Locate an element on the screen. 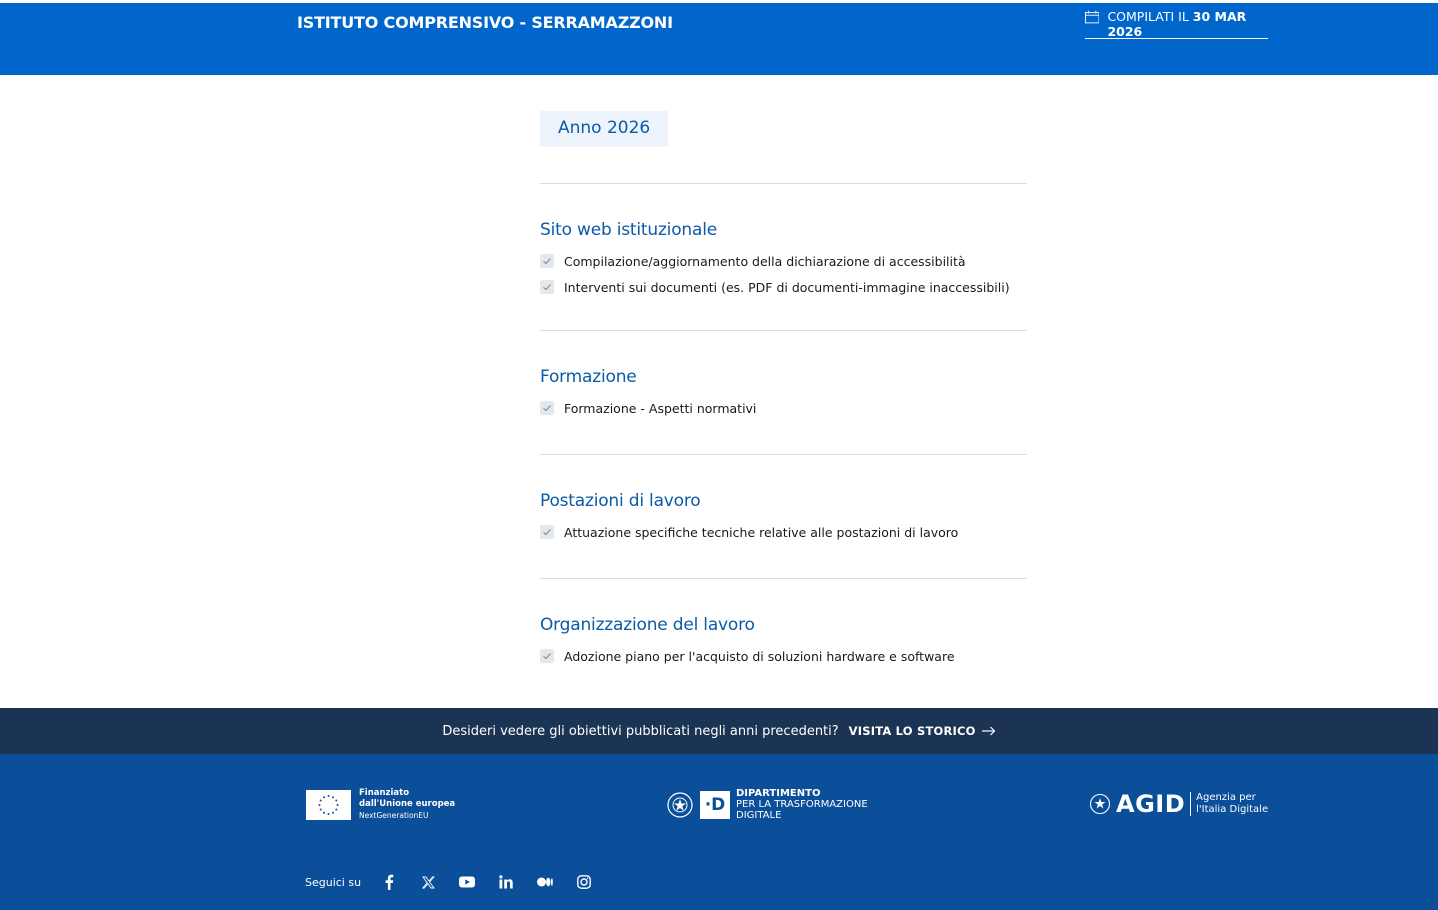 This screenshot has height=910, width=1438. list-item: Formazione - Aspetti normativi is located at coordinates (783, 408).